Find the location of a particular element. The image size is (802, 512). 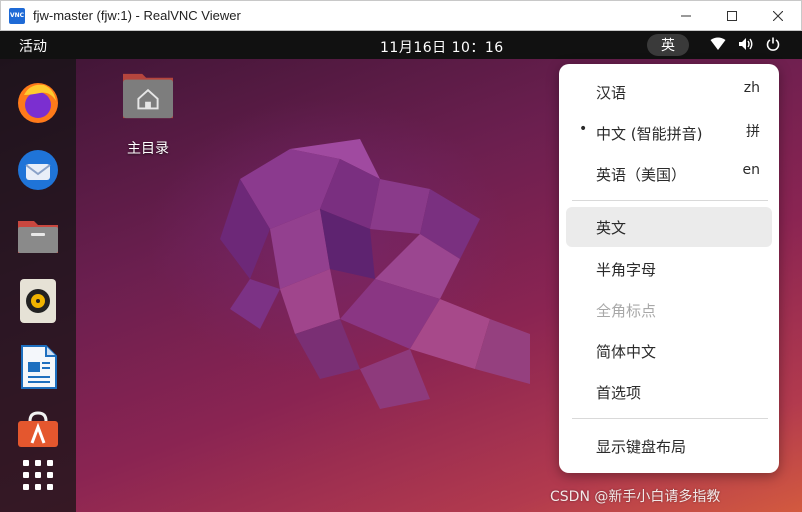

close-icon is located at coordinates (778, 16).